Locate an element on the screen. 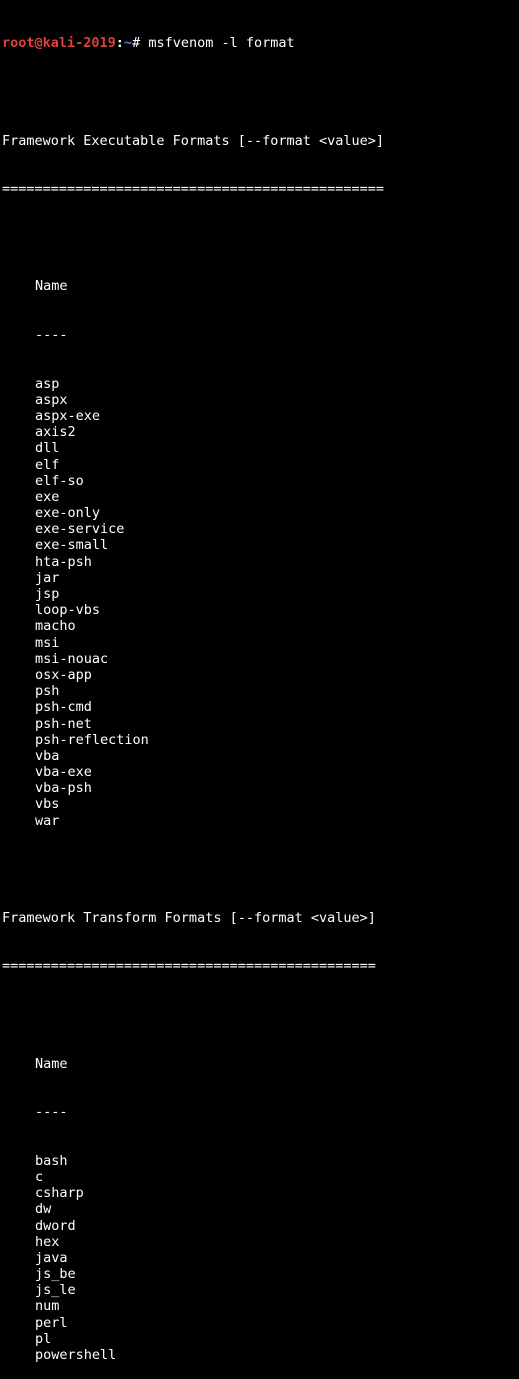 Image resolution: width=519 pixels, height=1379 pixels. prompt-symbol: # is located at coordinates (136, 43).